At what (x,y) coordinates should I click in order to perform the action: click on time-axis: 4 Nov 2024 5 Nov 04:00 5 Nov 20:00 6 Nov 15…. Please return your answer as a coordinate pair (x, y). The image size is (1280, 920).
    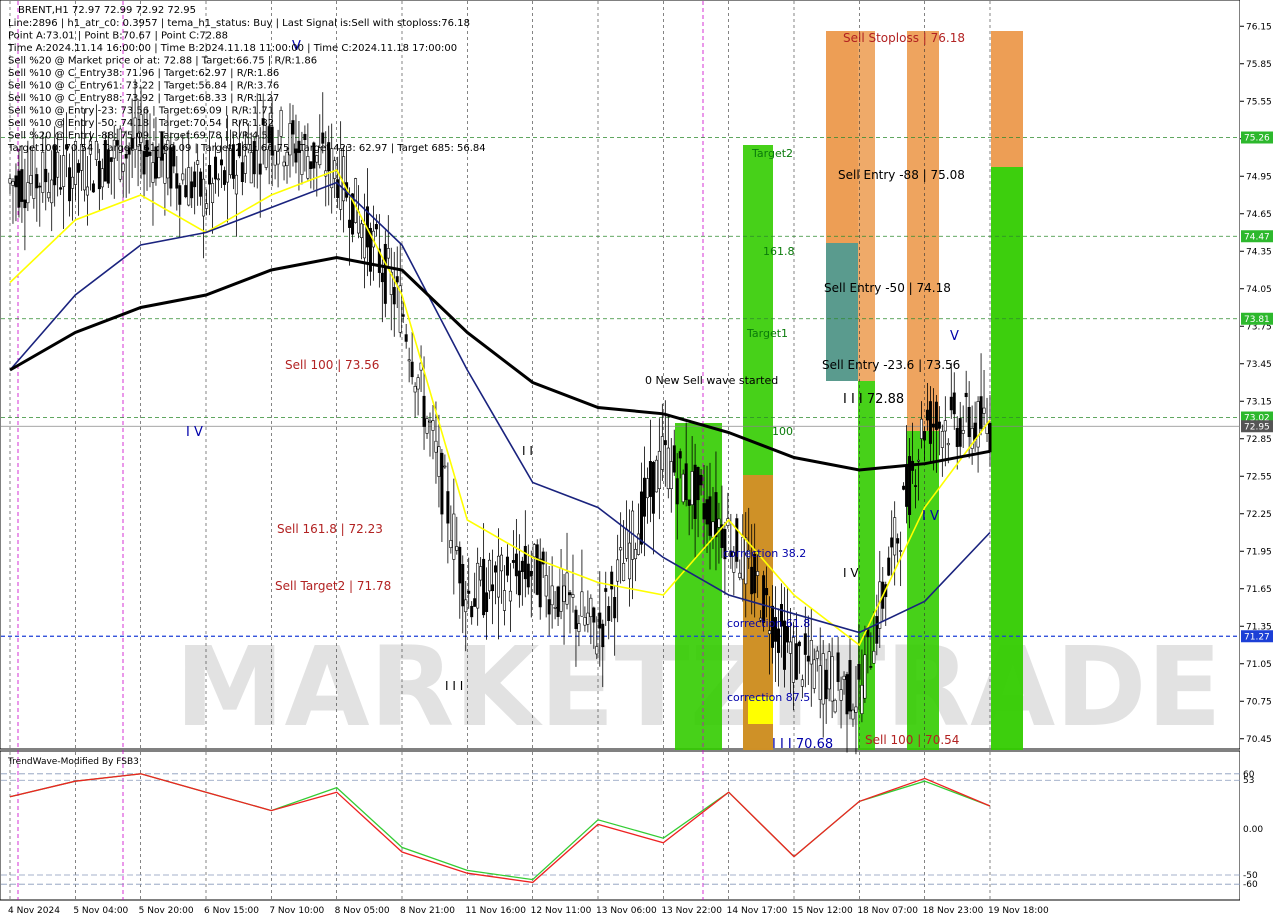
    Looking at the image, I should click on (528, 911).